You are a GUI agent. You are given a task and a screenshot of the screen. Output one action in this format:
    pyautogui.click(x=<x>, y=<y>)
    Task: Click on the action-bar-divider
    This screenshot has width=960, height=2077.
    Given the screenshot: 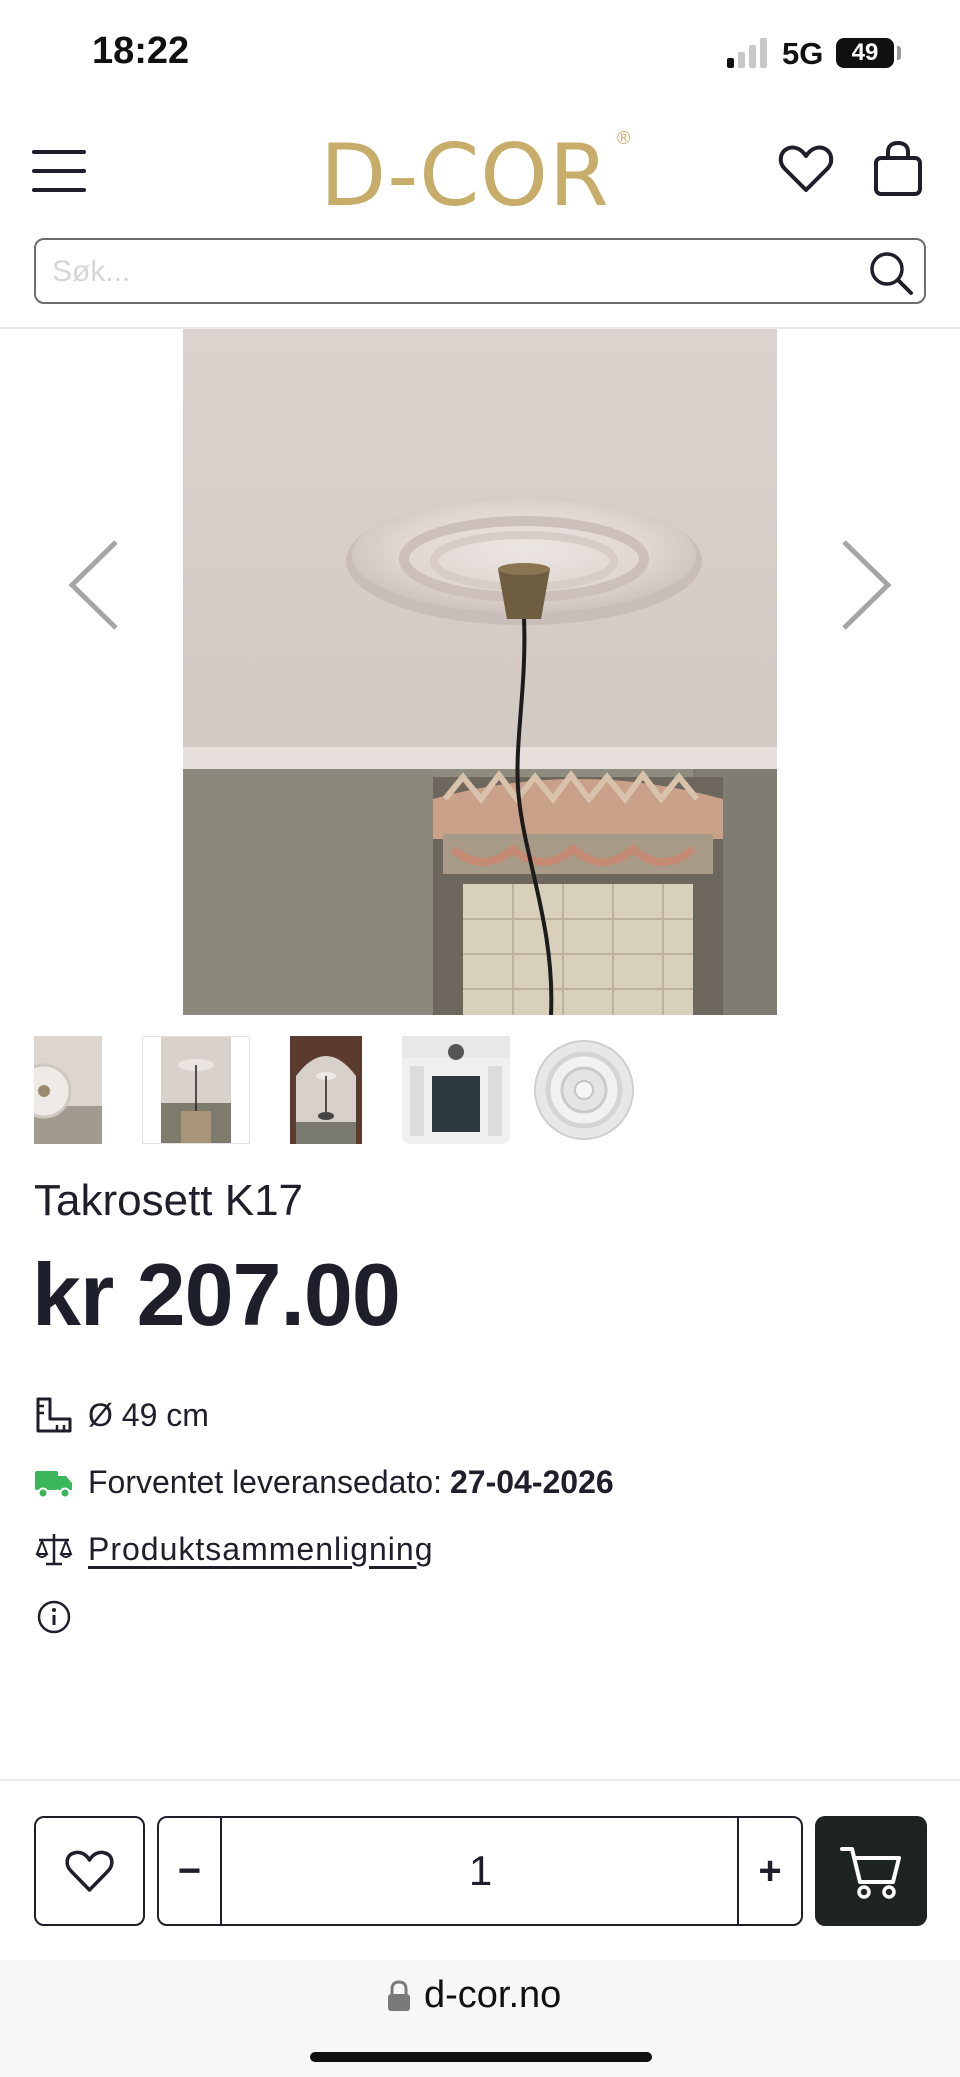 What is the action you would take?
    pyautogui.click(x=480, y=1780)
    